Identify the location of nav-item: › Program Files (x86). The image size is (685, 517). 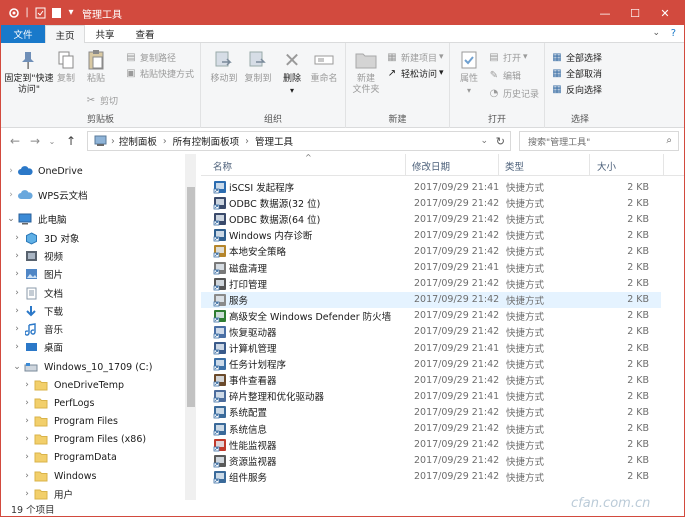
(83, 439).